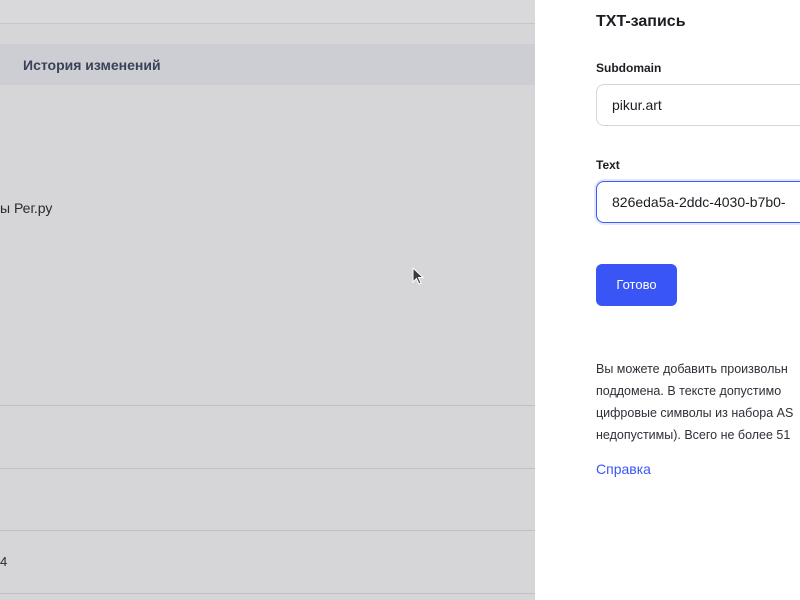 Image resolution: width=800 pixels, height=600 pixels. Describe the element at coordinates (26, 208) in the screenshot. I see `background-content-text: ы Рег.ру` at that location.